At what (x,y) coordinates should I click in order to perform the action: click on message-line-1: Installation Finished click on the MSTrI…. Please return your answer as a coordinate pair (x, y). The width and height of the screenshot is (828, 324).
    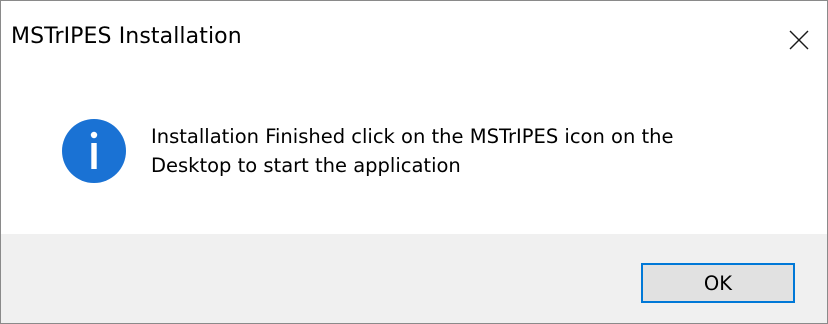
    Looking at the image, I should click on (412, 136).